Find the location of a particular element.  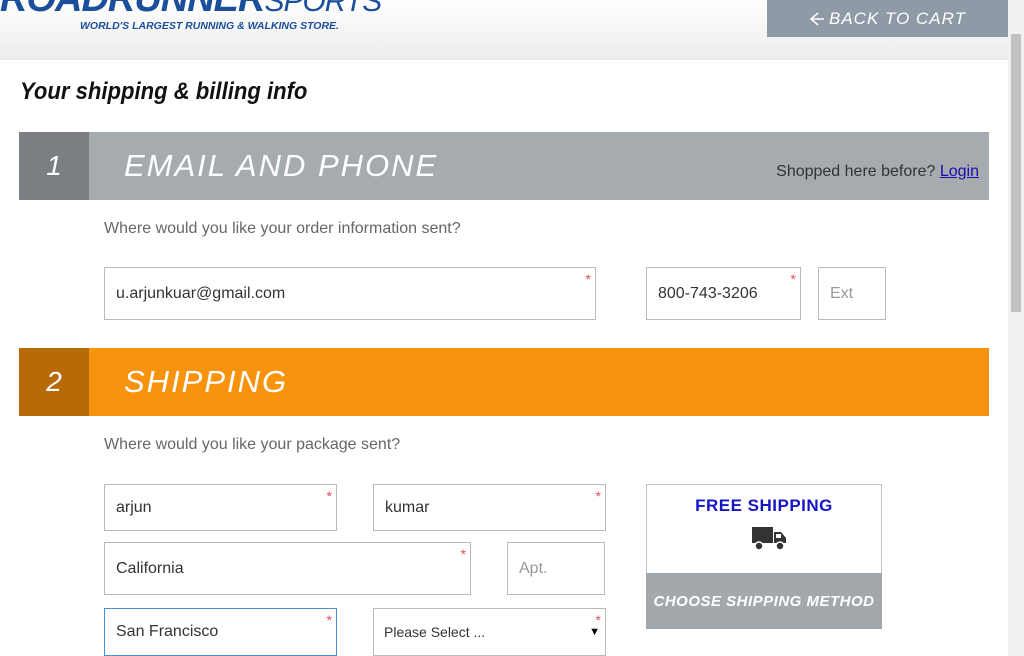

ext-field-wrapper is located at coordinates (852, 293).